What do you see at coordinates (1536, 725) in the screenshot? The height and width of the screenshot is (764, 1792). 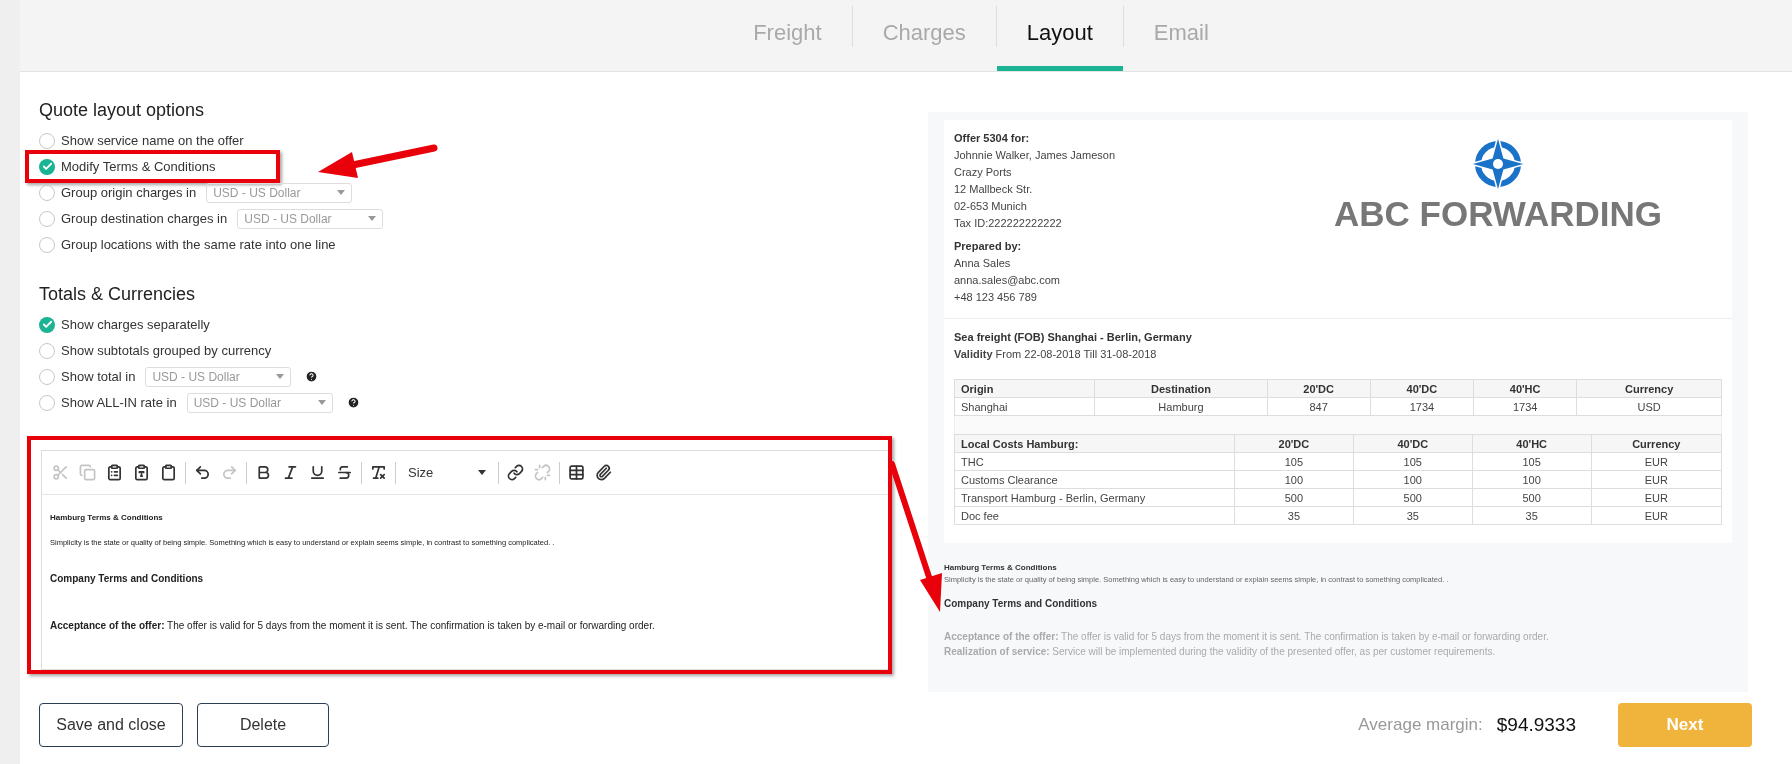 I see `margin-value: $94.9333` at bounding box center [1536, 725].